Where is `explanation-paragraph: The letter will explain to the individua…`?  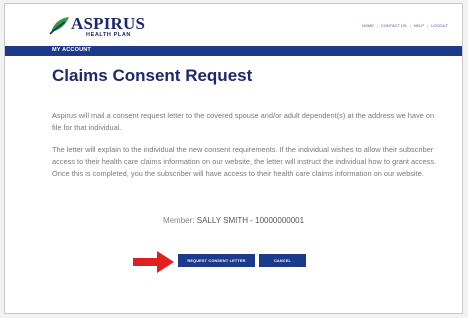
explanation-paragraph: The letter will explain to the individua… is located at coordinates (244, 161).